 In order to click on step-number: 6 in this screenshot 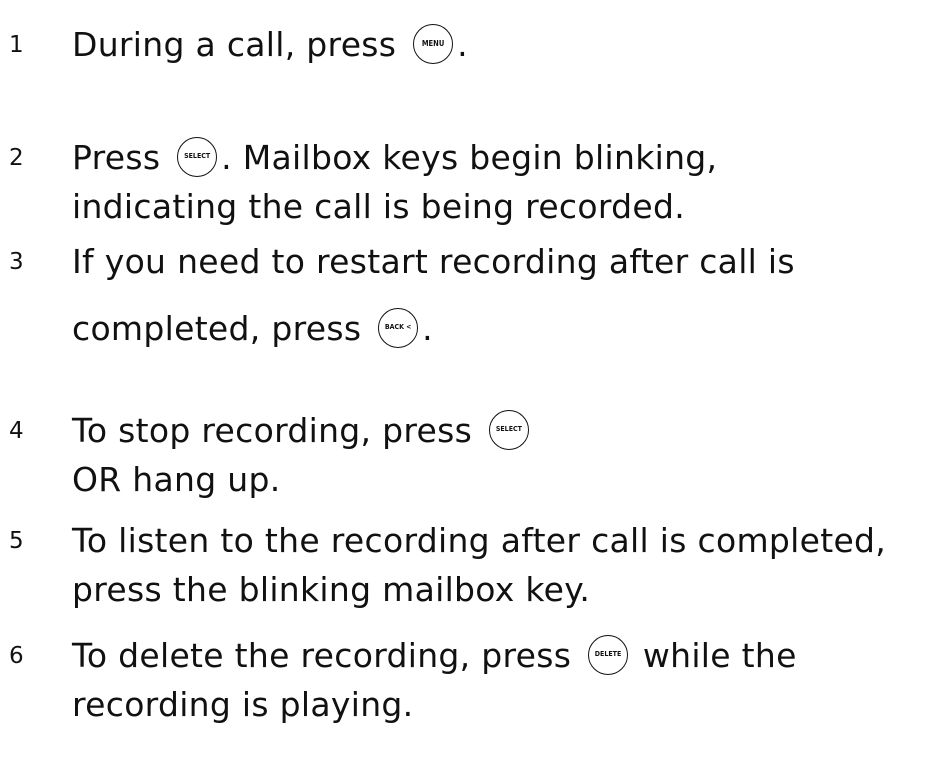, I will do `click(16, 656)`.